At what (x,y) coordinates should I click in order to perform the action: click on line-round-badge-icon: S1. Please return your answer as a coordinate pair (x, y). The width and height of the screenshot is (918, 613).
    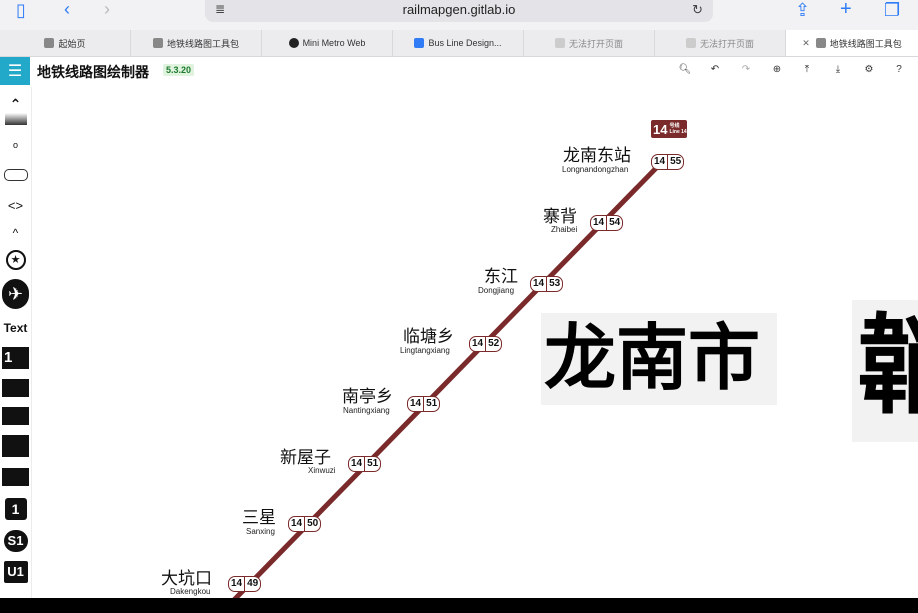
    Looking at the image, I should click on (15, 541).